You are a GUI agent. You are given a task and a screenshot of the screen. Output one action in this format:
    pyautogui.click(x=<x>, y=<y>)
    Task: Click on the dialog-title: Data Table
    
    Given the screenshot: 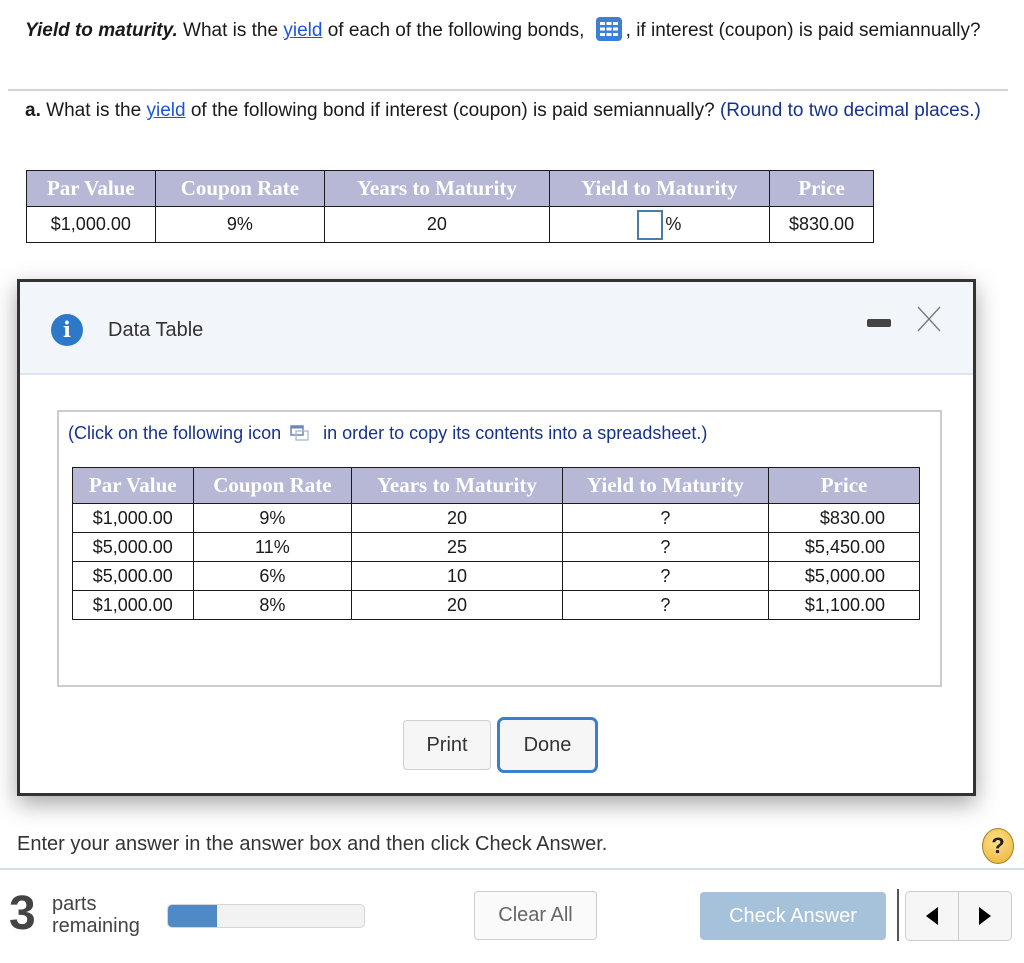 What is the action you would take?
    pyautogui.click(x=156, y=330)
    